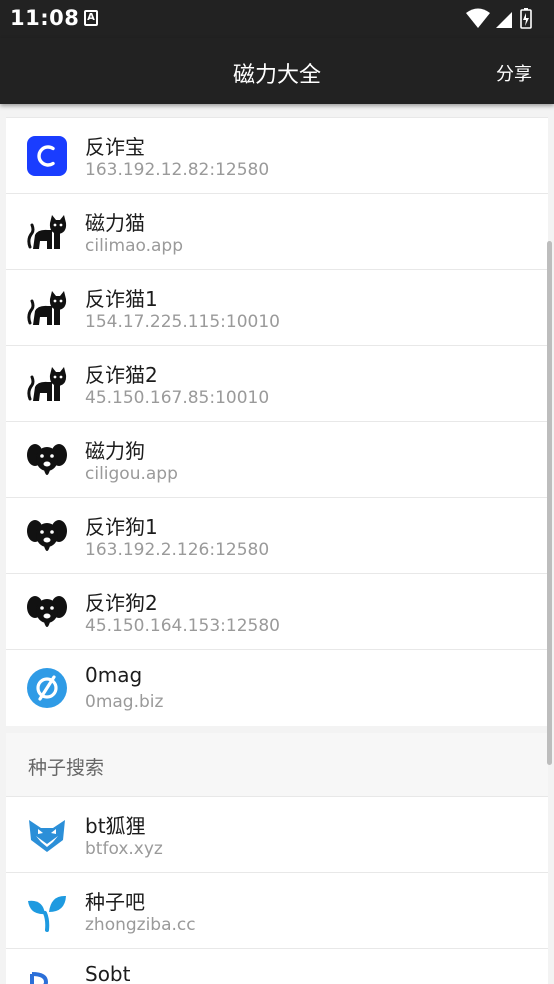 The width and height of the screenshot is (554, 984). Describe the element at coordinates (124, 849) in the screenshot. I see `site-address: btfox.xyz` at that location.